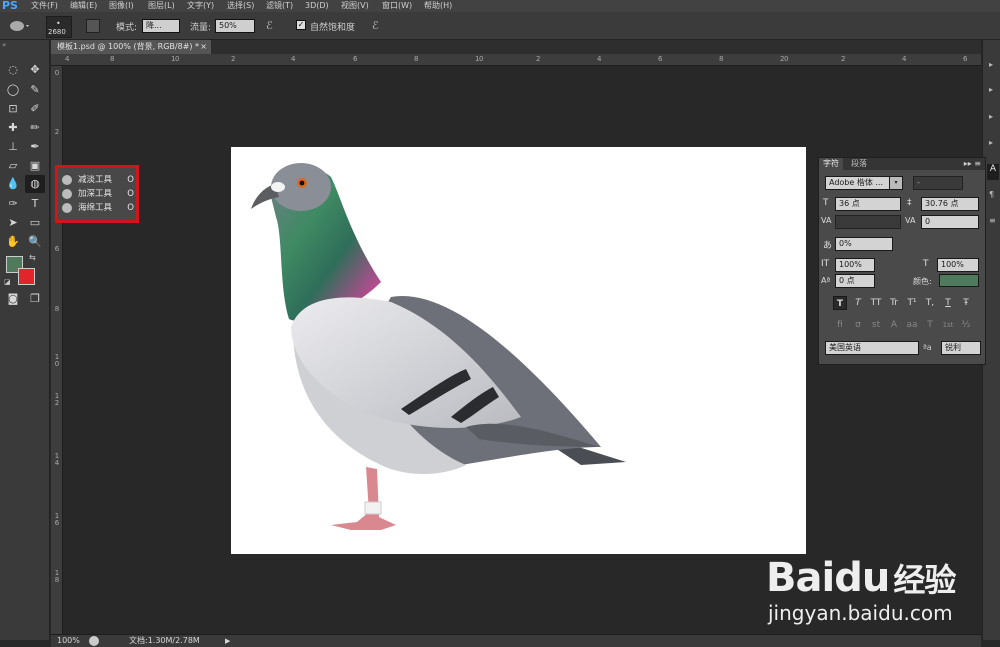  Describe the element at coordinates (840, 303) in the screenshot. I see `faux-bold-button: T` at that location.